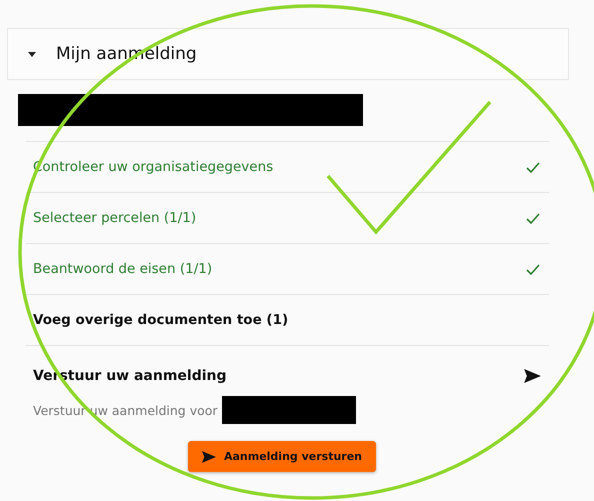 Image resolution: width=594 pixels, height=501 pixels. I want to click on step-link: Beantwoord de eisen (1/1), so click(122, 269).